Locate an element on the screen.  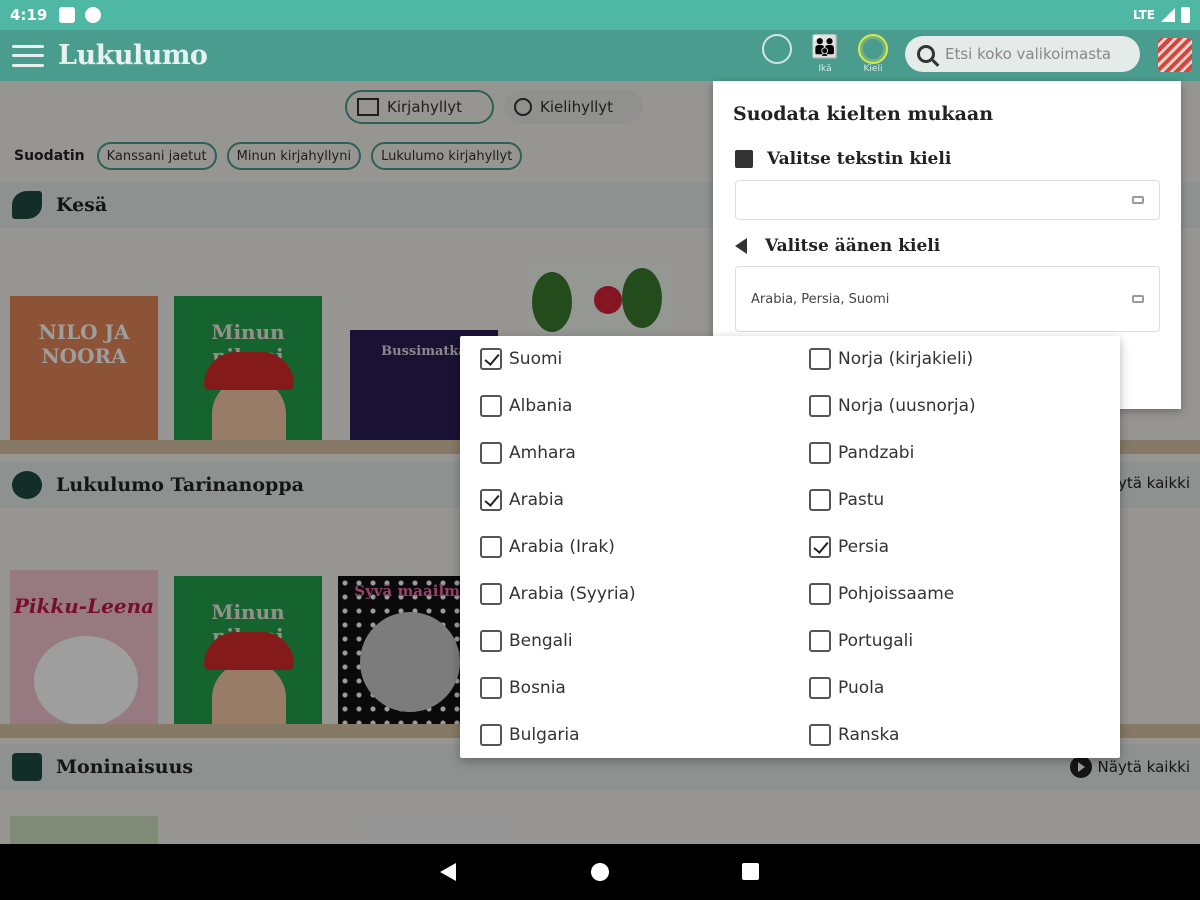
status-time: 4:19 is located at coordinates (29, 15).